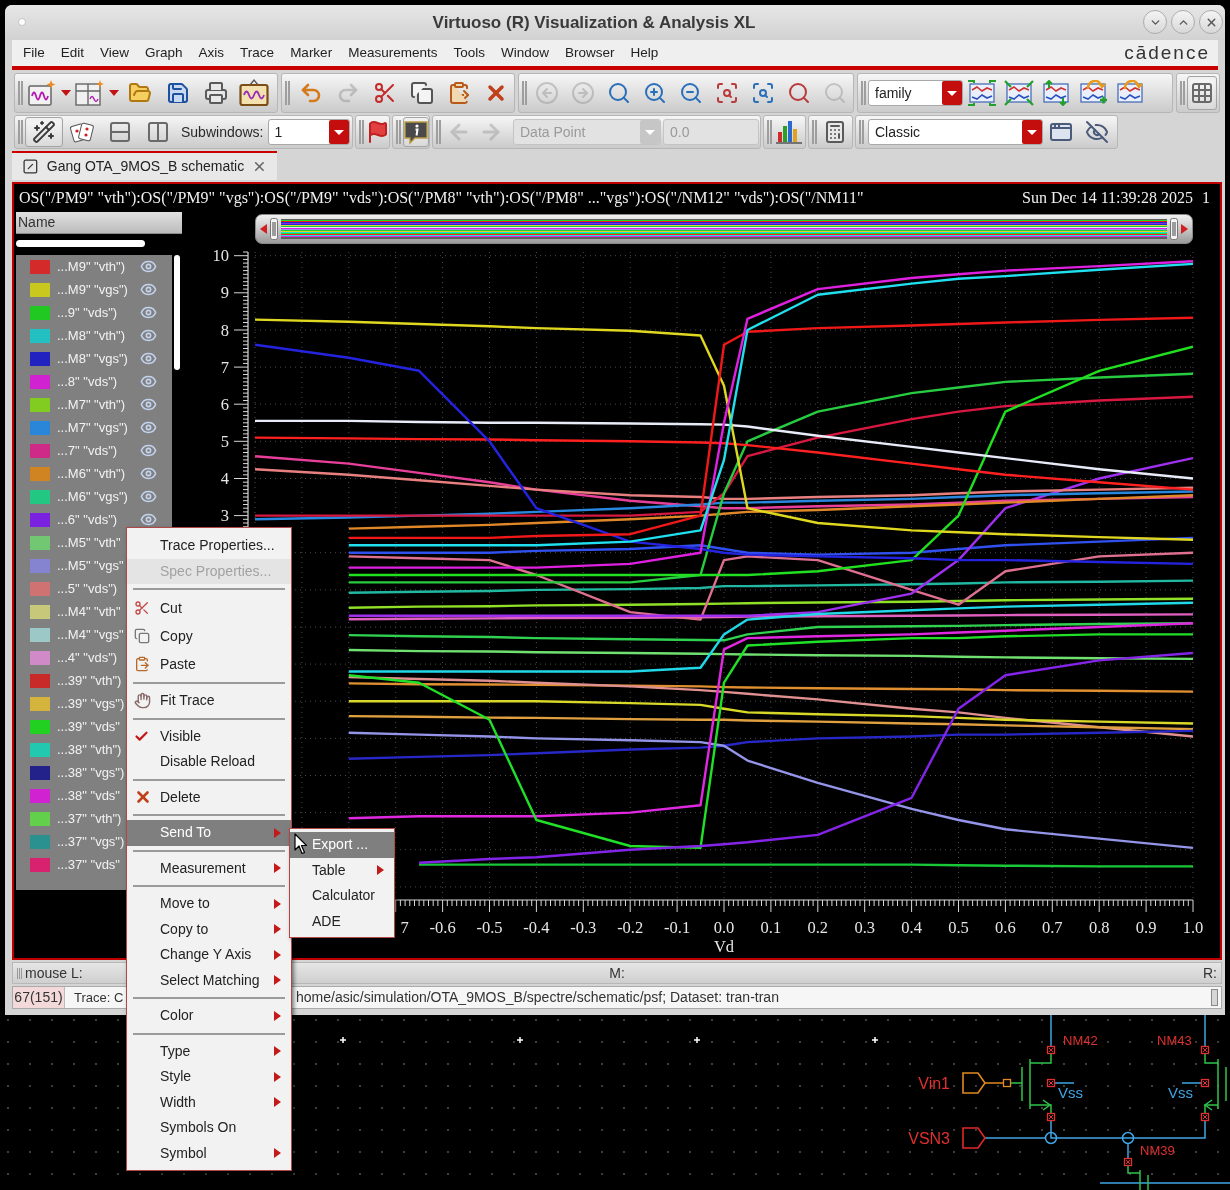 The image size is (1230, 1190). What do you see at coordinates (209, 1153) in the screenshot?
I see `menu-item: Symbol` at bounding box center [209, 1153].